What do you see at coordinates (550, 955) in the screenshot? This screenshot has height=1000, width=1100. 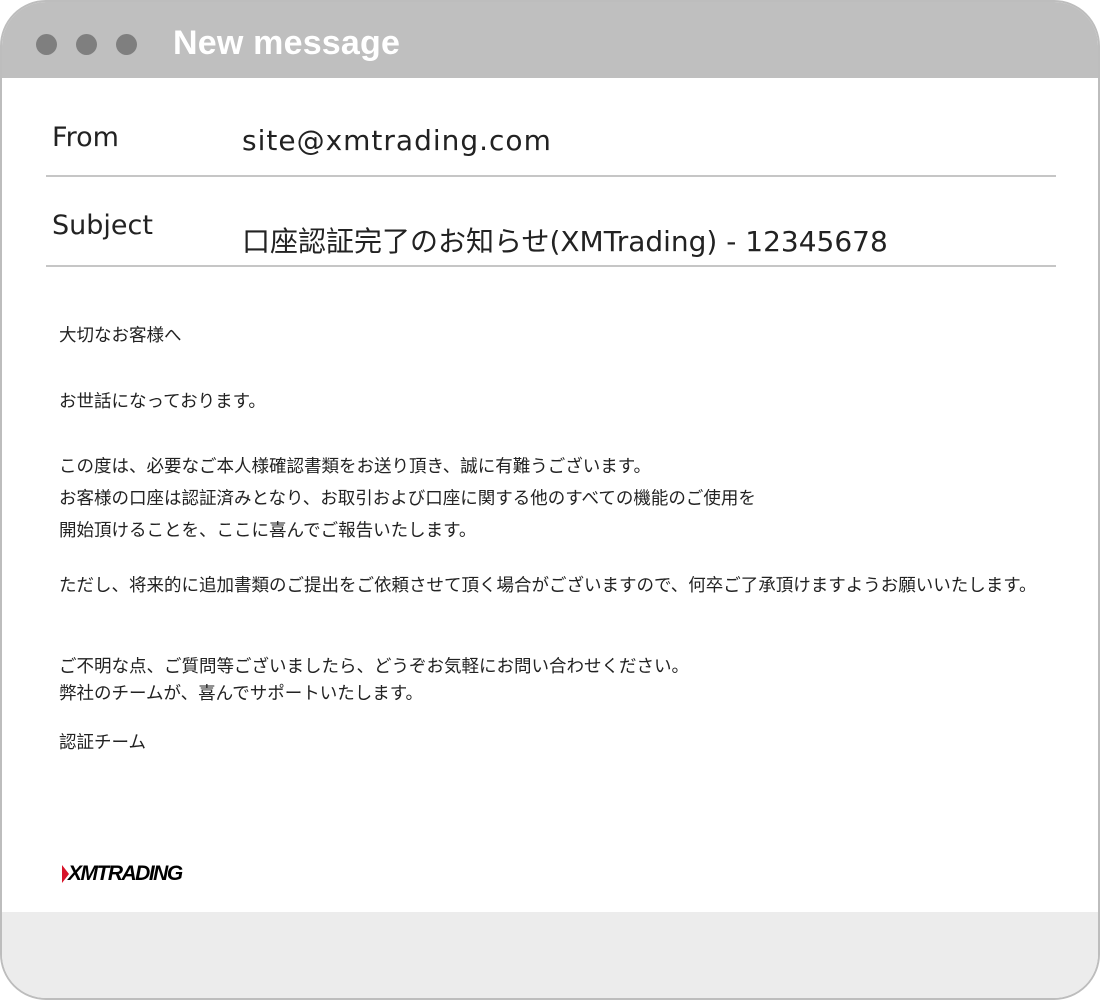 I see `footer-bar` at bounding box center [550, 955].